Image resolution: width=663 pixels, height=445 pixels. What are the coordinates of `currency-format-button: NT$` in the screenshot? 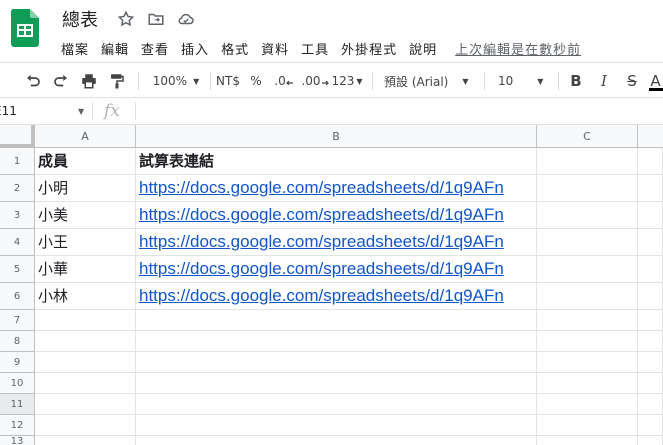 It's located at (228, 81).